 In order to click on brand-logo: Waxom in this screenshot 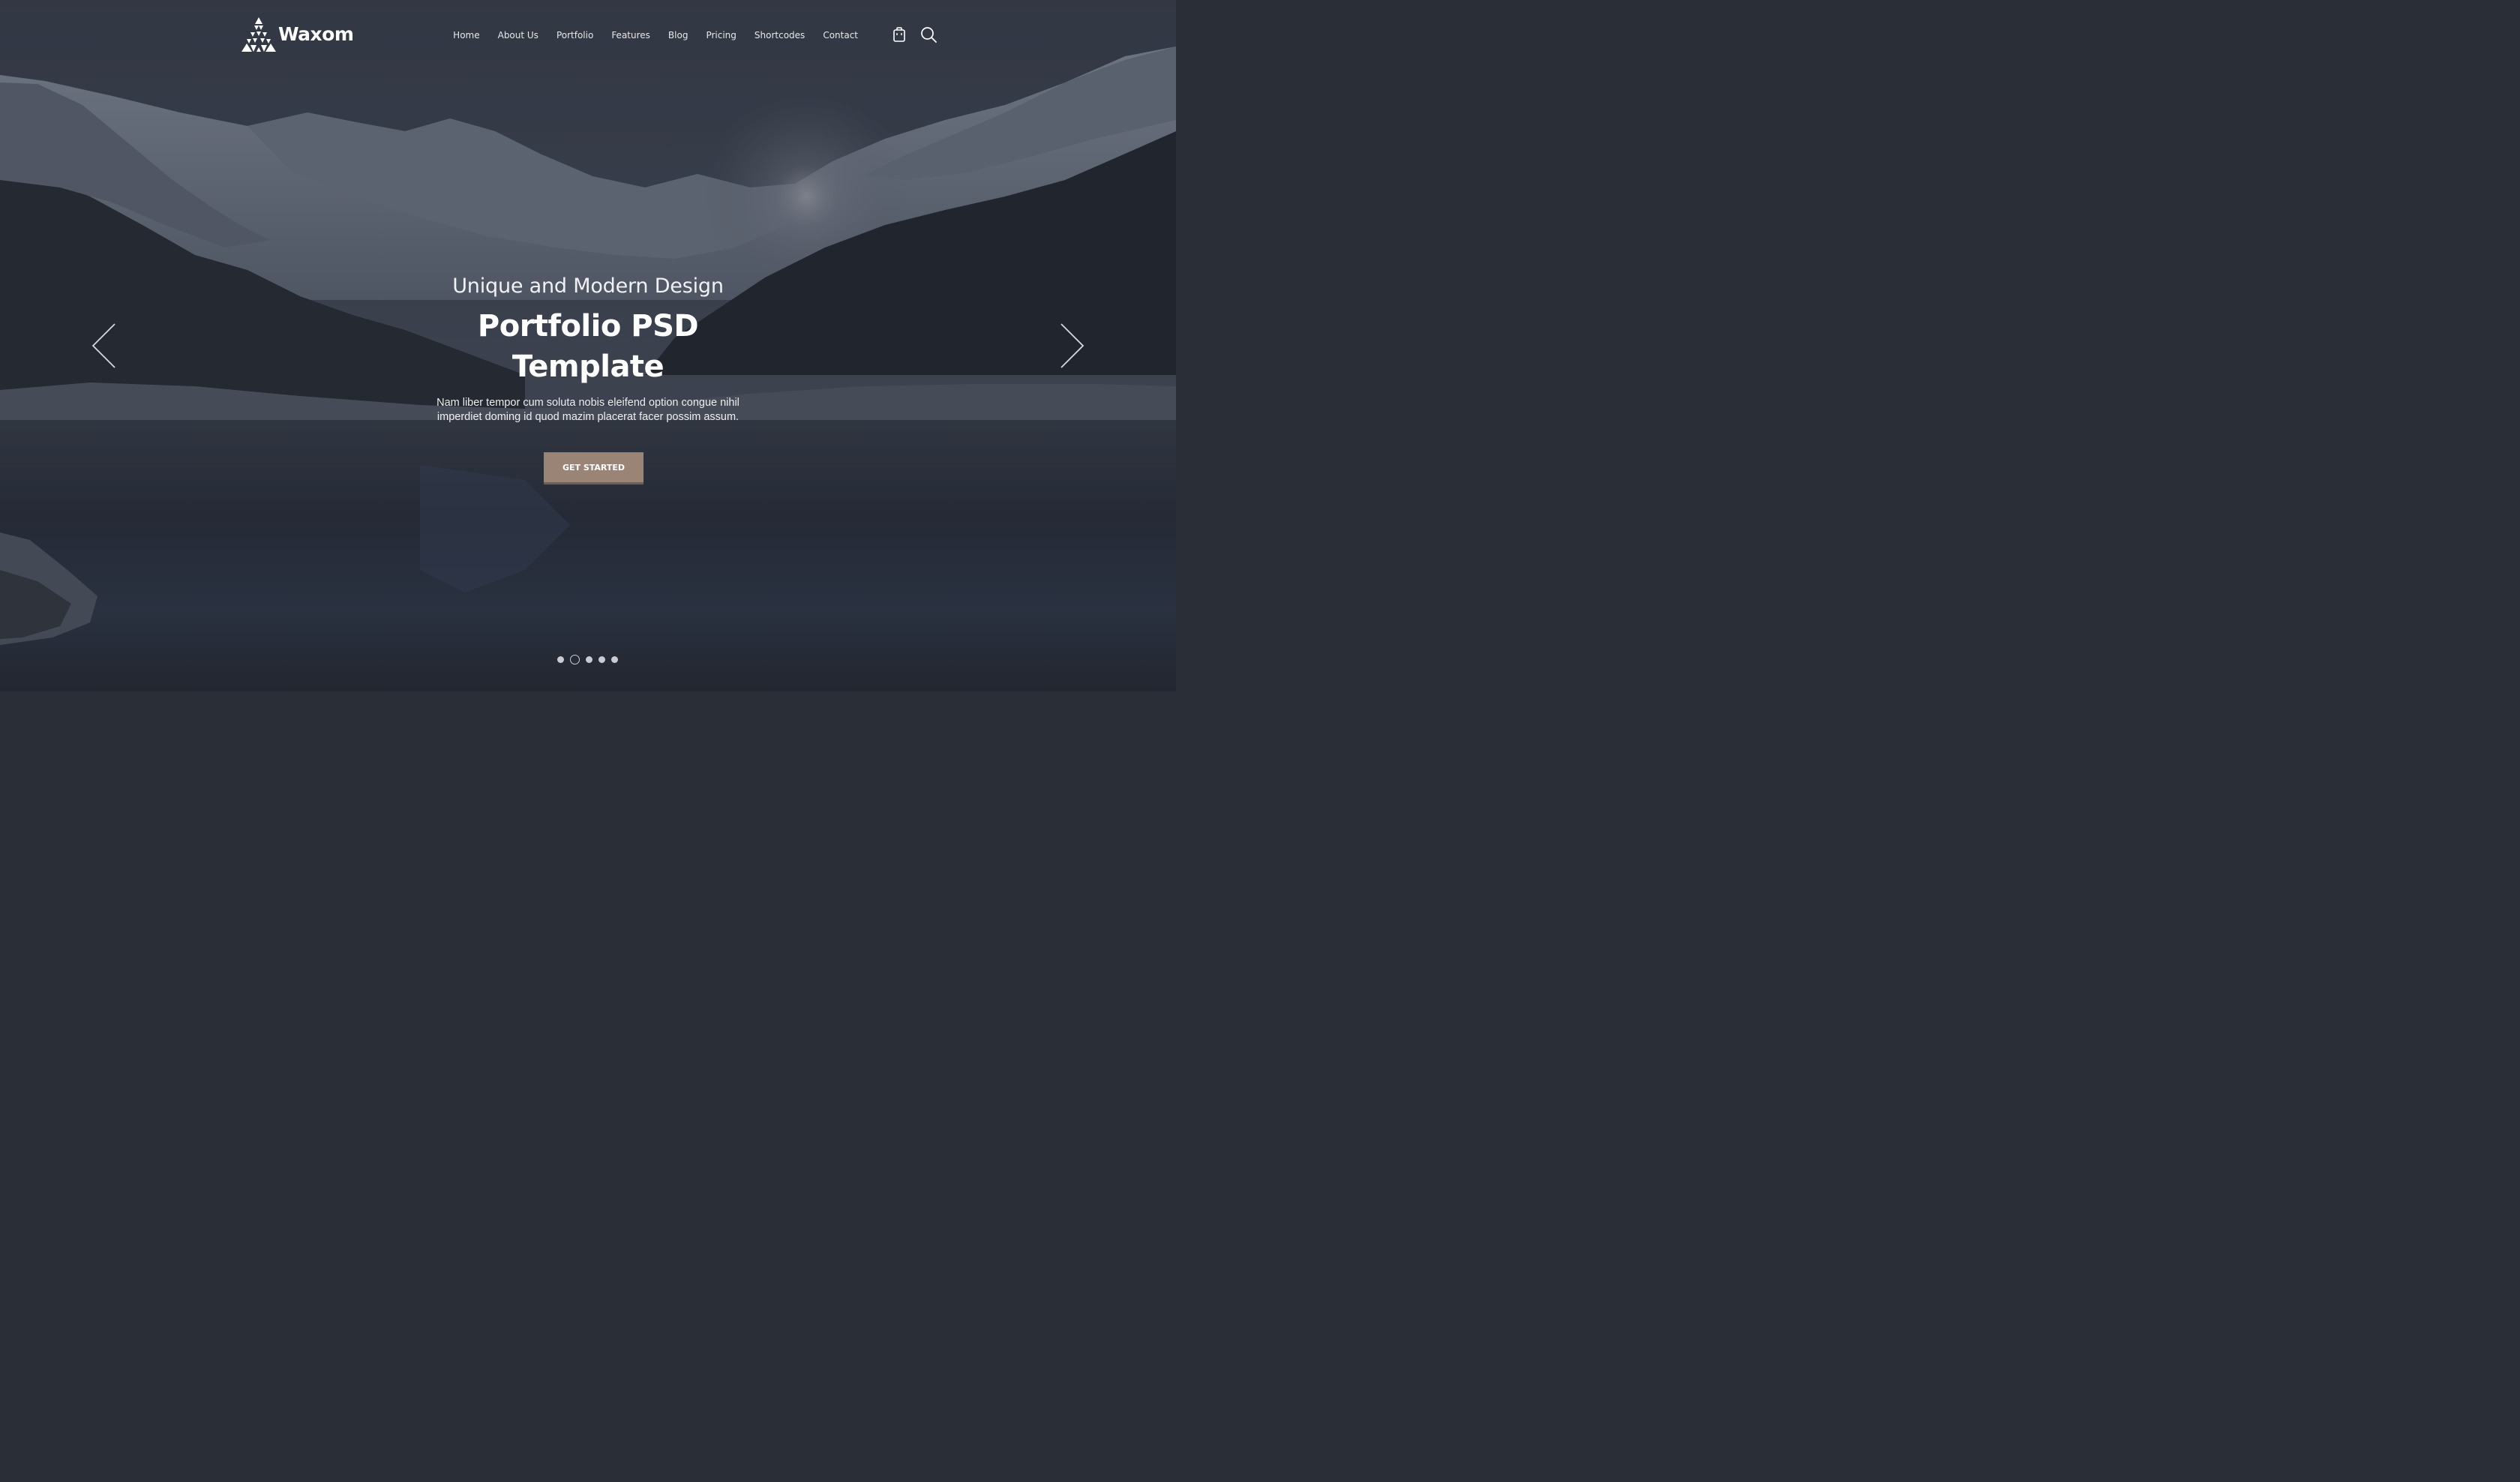, I will do `click(297, 34)`.